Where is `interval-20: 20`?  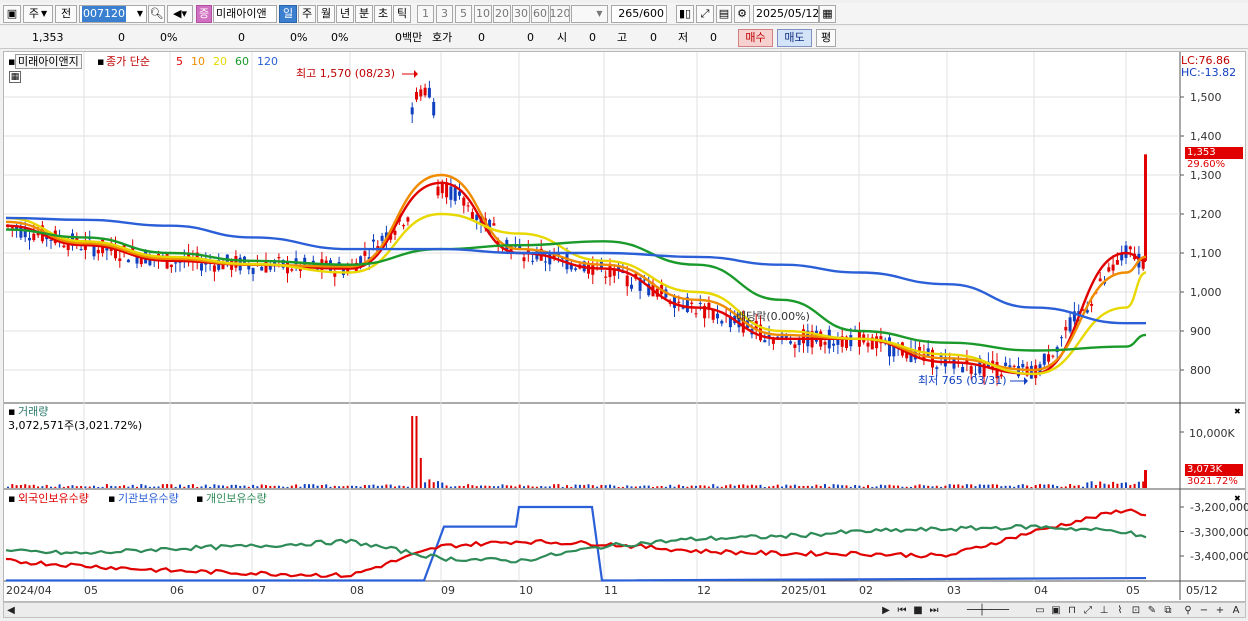 interval-20: 20 is located at coordinates (502, 14).